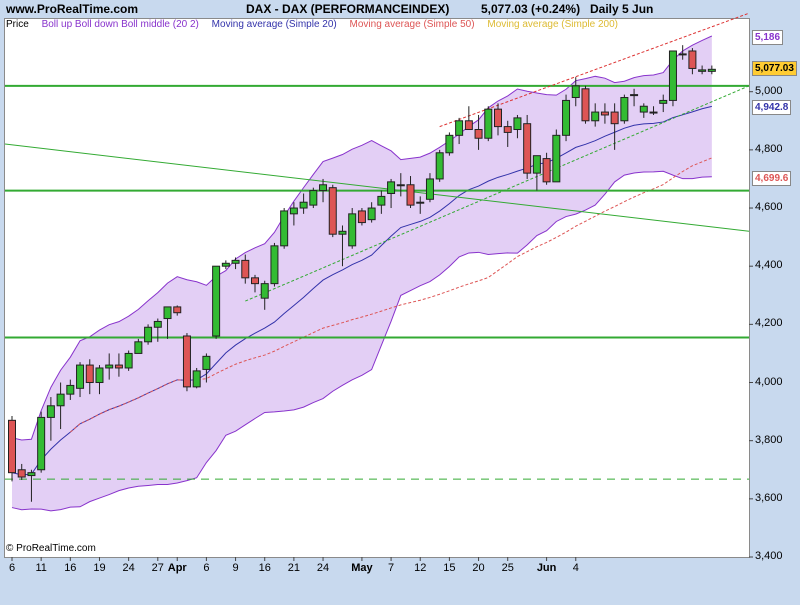 Image resolution: width=800 pixels, height=605 pixels. What do you see at coordinates (177, 568) in the screenshot?
I see `x-tick-label: Apr` at bounding box center [177, 568].